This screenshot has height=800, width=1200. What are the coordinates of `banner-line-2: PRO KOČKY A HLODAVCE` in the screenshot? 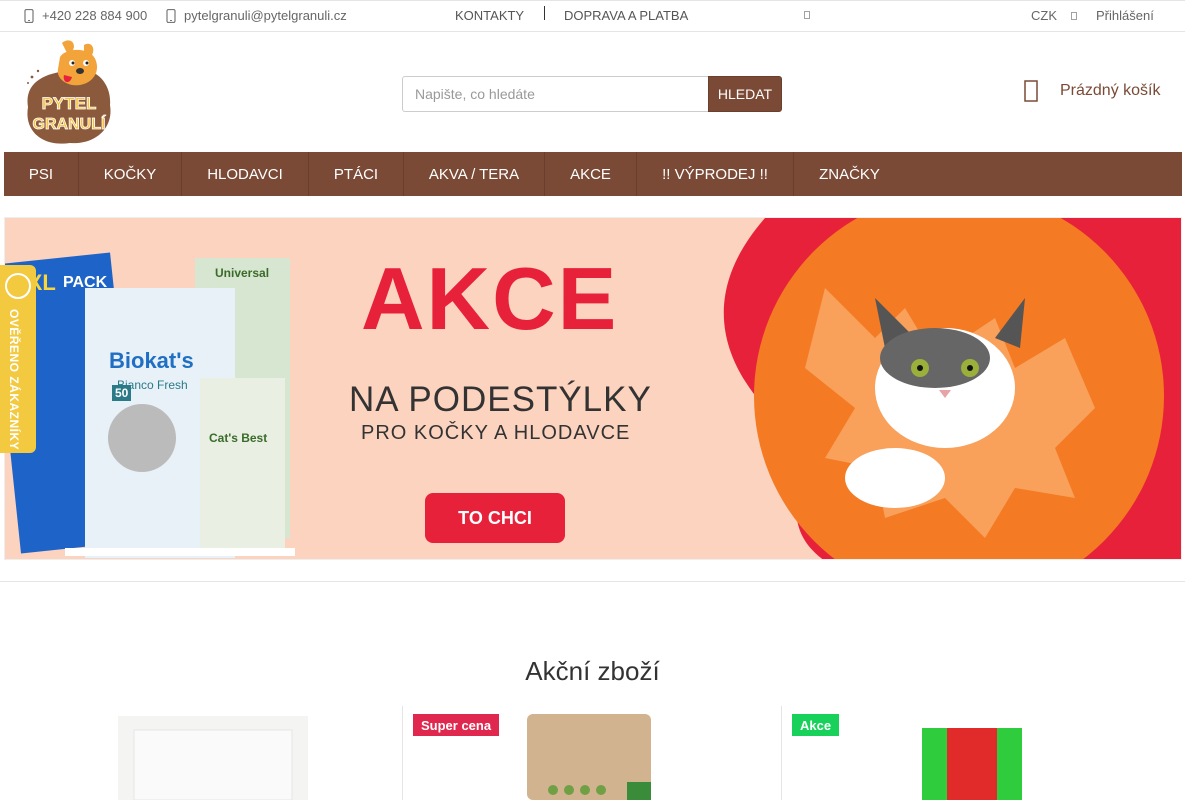 It's located at (496, 433).